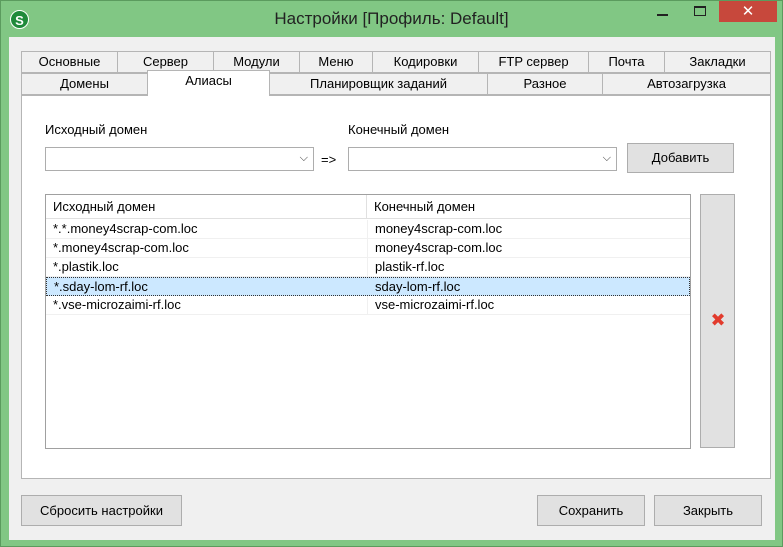 This screenshot has height=547, width=783. I want to click on row-target-cell: vse-microzaimi-rf.loc, so click(528, 305).